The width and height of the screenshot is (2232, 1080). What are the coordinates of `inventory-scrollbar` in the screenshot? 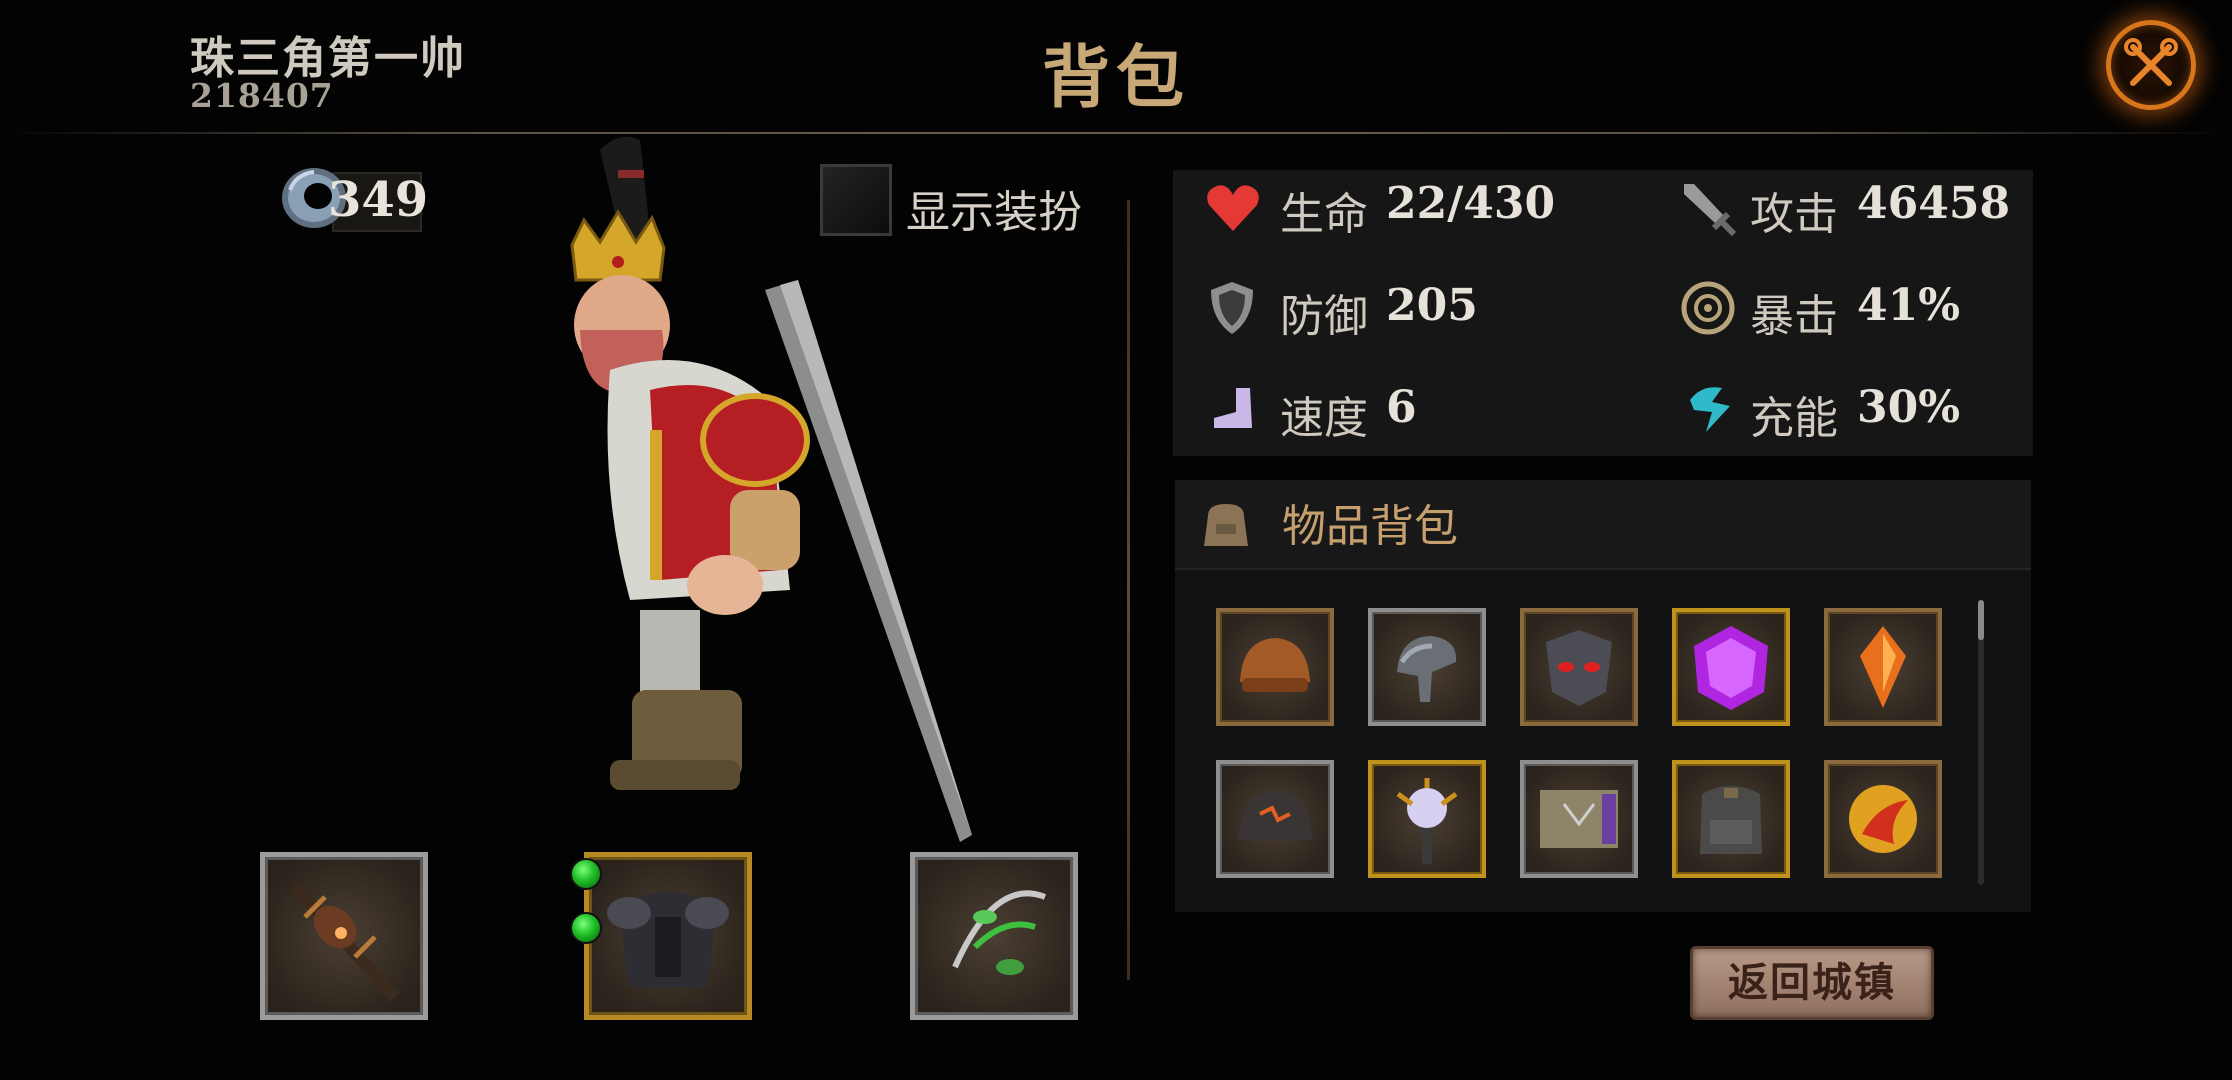 It's located at (1981, 742).